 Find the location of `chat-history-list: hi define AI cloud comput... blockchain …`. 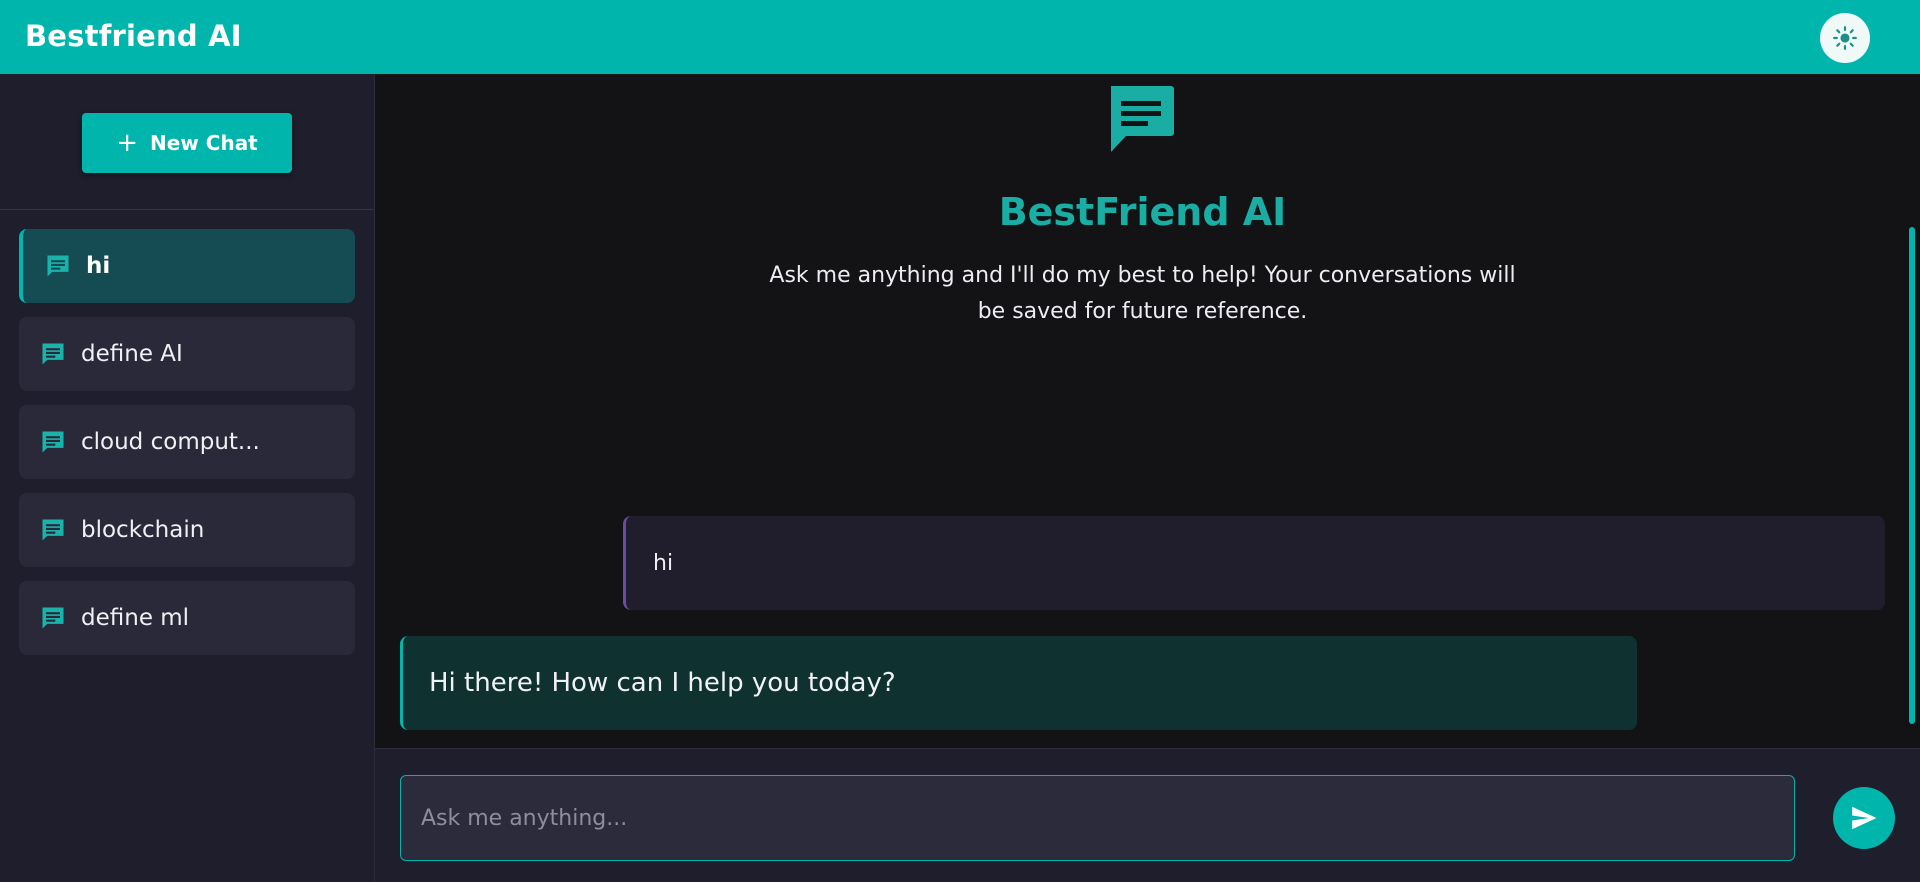

chat-history-list: hi define AI cloud comput... blockchain … is located at coordinates (187, 449).